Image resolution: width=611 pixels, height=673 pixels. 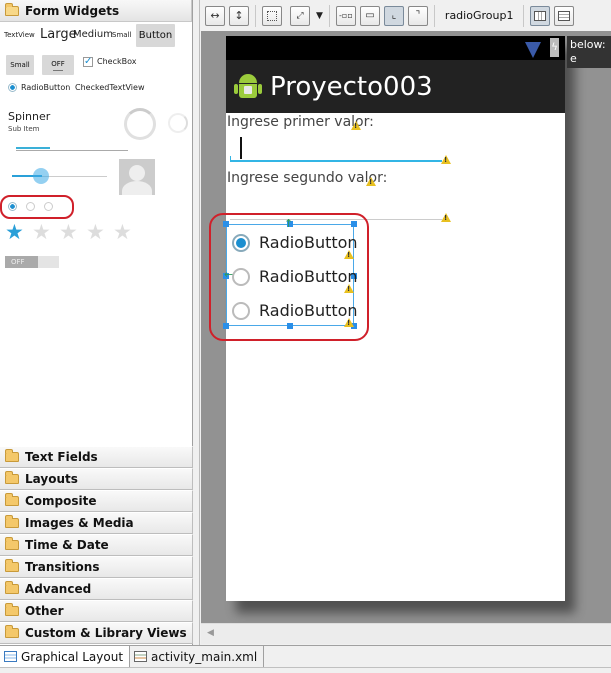 What do you see at coordinates (406, 633) in the screenshot?
I see `horizontal-scrollbar: ◀` at bounding box center [406, 633].